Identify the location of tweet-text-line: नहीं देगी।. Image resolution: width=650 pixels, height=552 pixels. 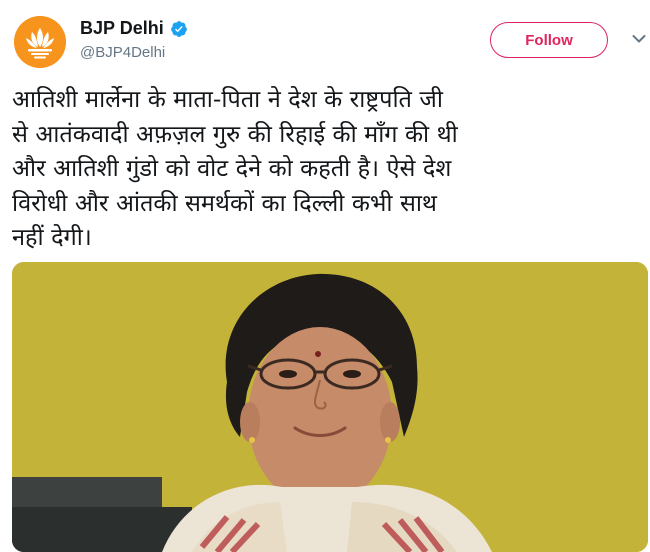
(52, 237).